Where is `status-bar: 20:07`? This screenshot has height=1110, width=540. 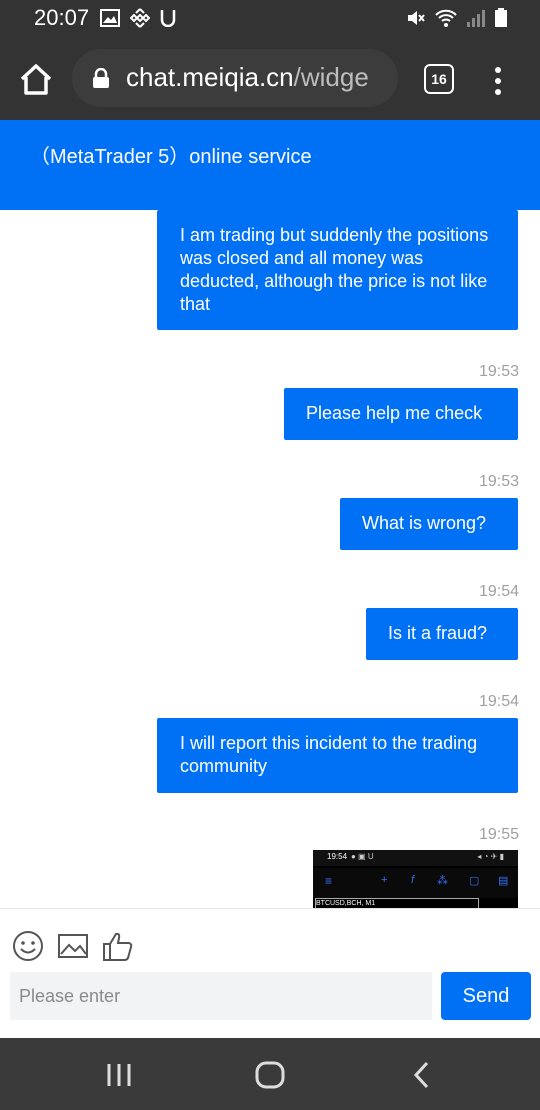 status-bar: 20:07 is located at coordinates (270, 19).